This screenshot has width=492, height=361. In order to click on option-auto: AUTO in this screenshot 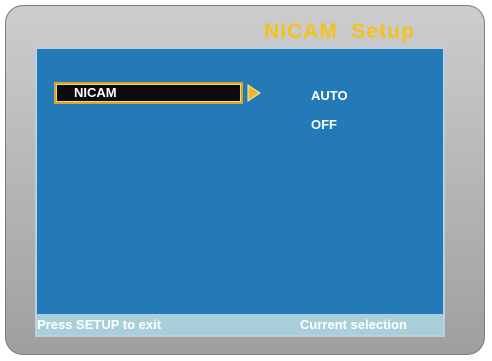, I will do `click(329, 96)`.